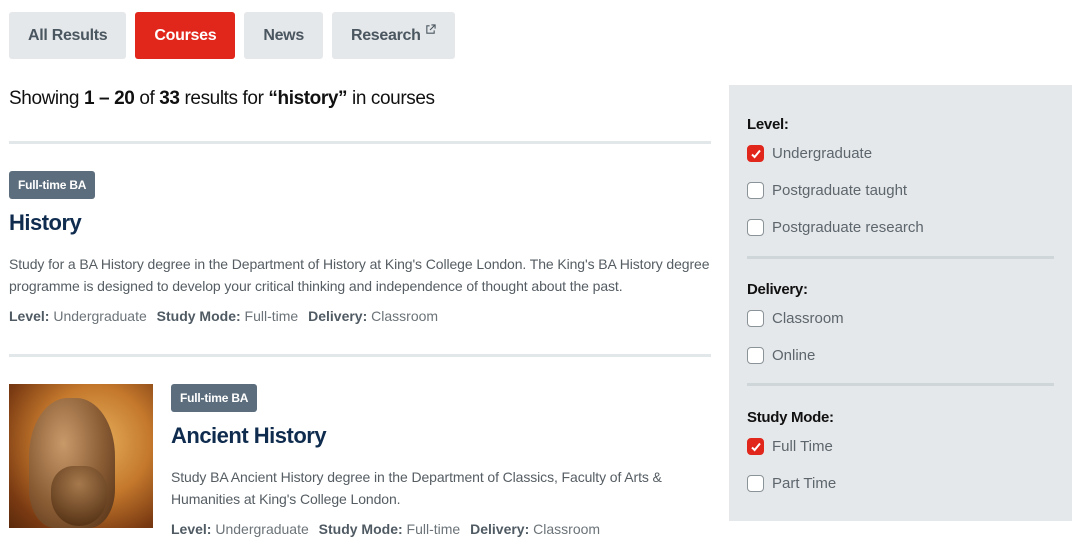 The width and height of the screenshot is (1080, 559). Describe the element at coordinates (147, 98) in the screenshot. I see `summary-of: of` at that location.